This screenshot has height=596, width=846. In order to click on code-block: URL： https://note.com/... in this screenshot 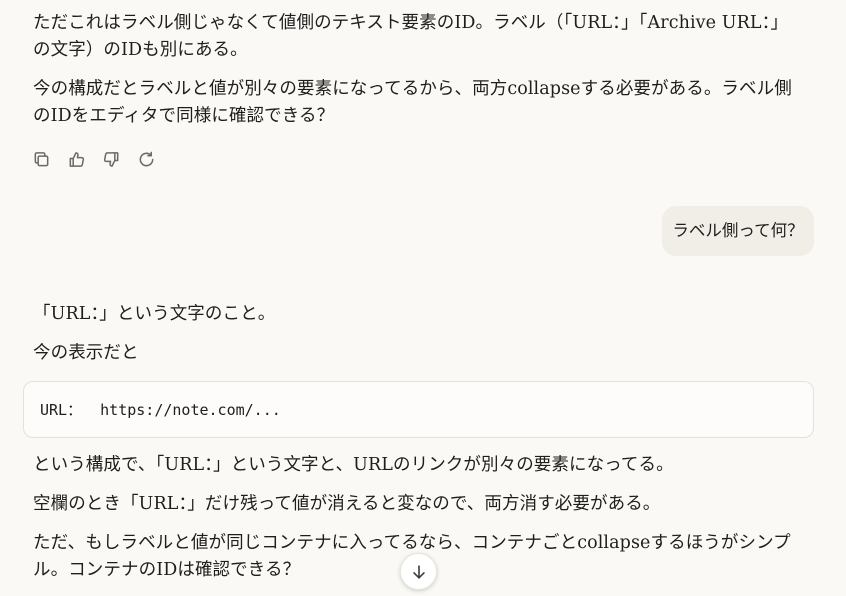, I will do `click(418, 409)`.